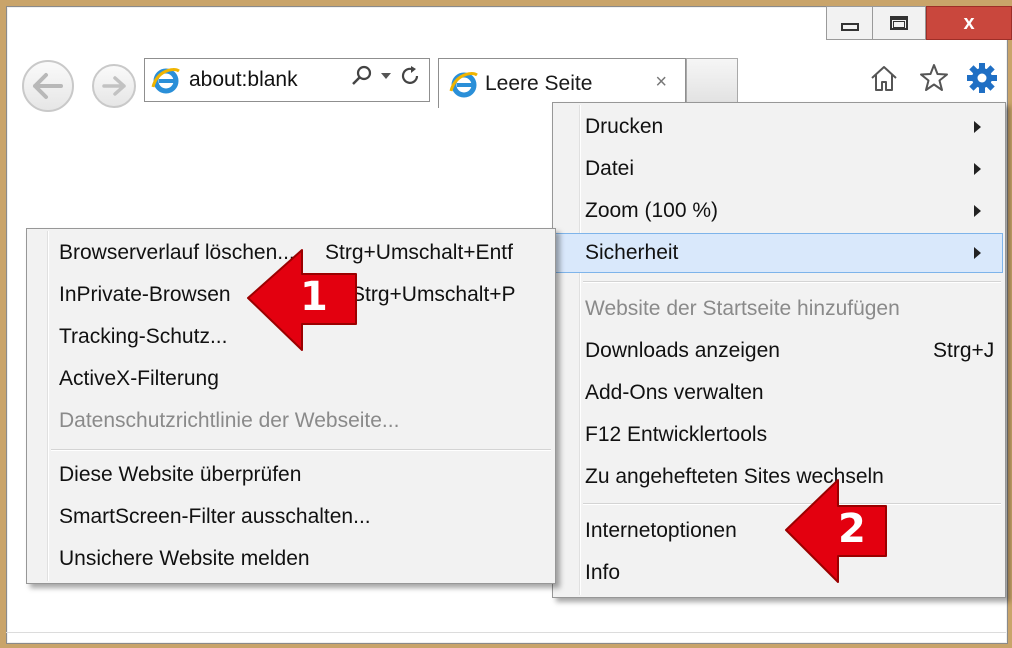 This screenshot has height=648, width=1012. What do you see at coordinates (291, 379) in the screenshot?
I see `submenu-item-activex: ActiveX-Filterung` at bounding box center [291, 379].